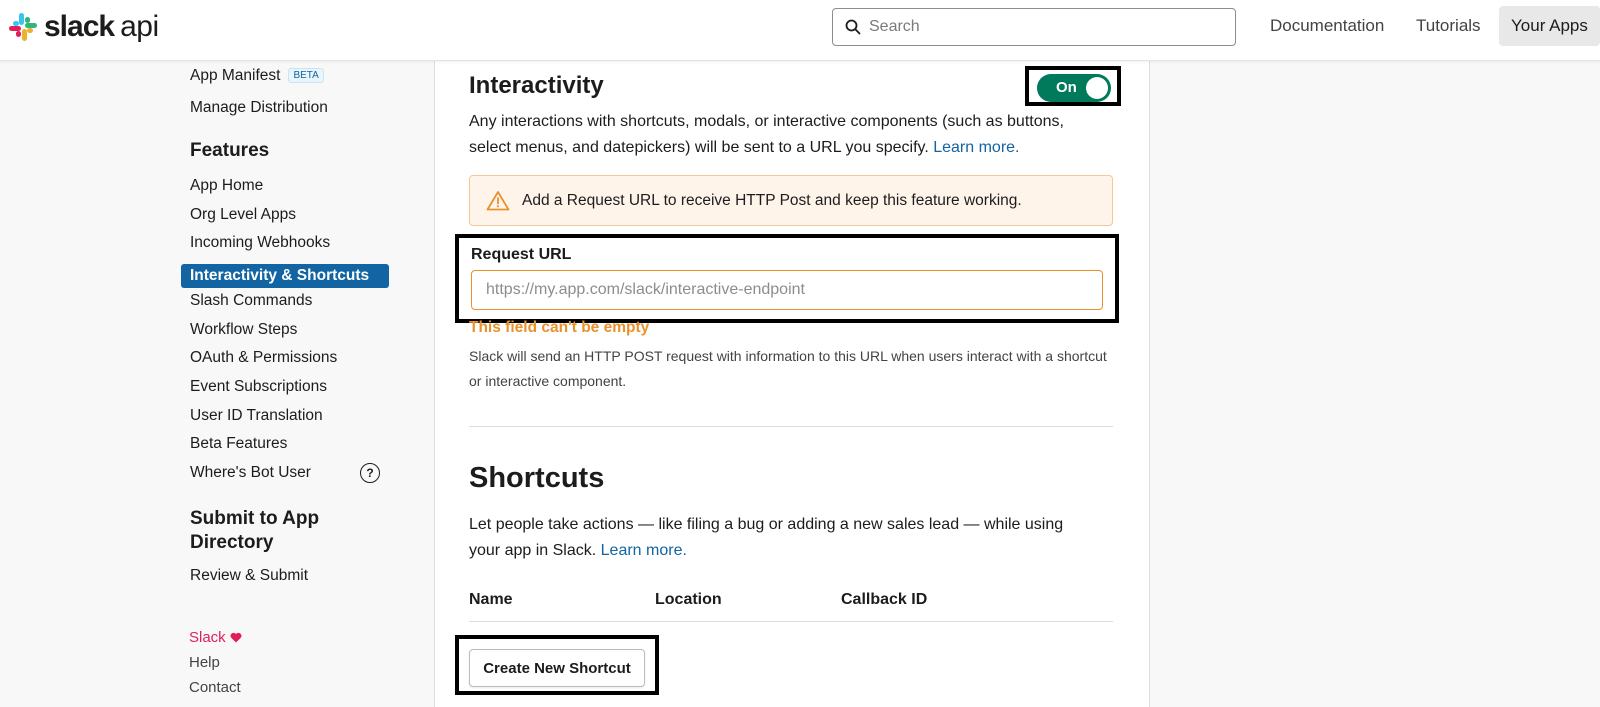 The width and height of the screenshot is (1600, 707). Describe the element at coordinates (559, 327) in the screenshot. I see `request-url-error: This field can't be empty` at that location.